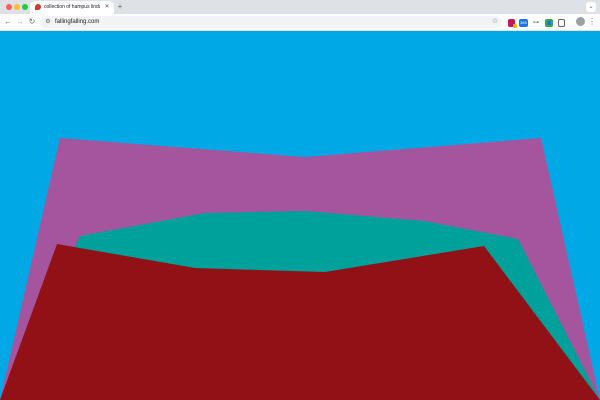  Describe the element at coordinates (592, 22) in the screenshot. I see `kebab-menu-icon: ⋮` at that location.